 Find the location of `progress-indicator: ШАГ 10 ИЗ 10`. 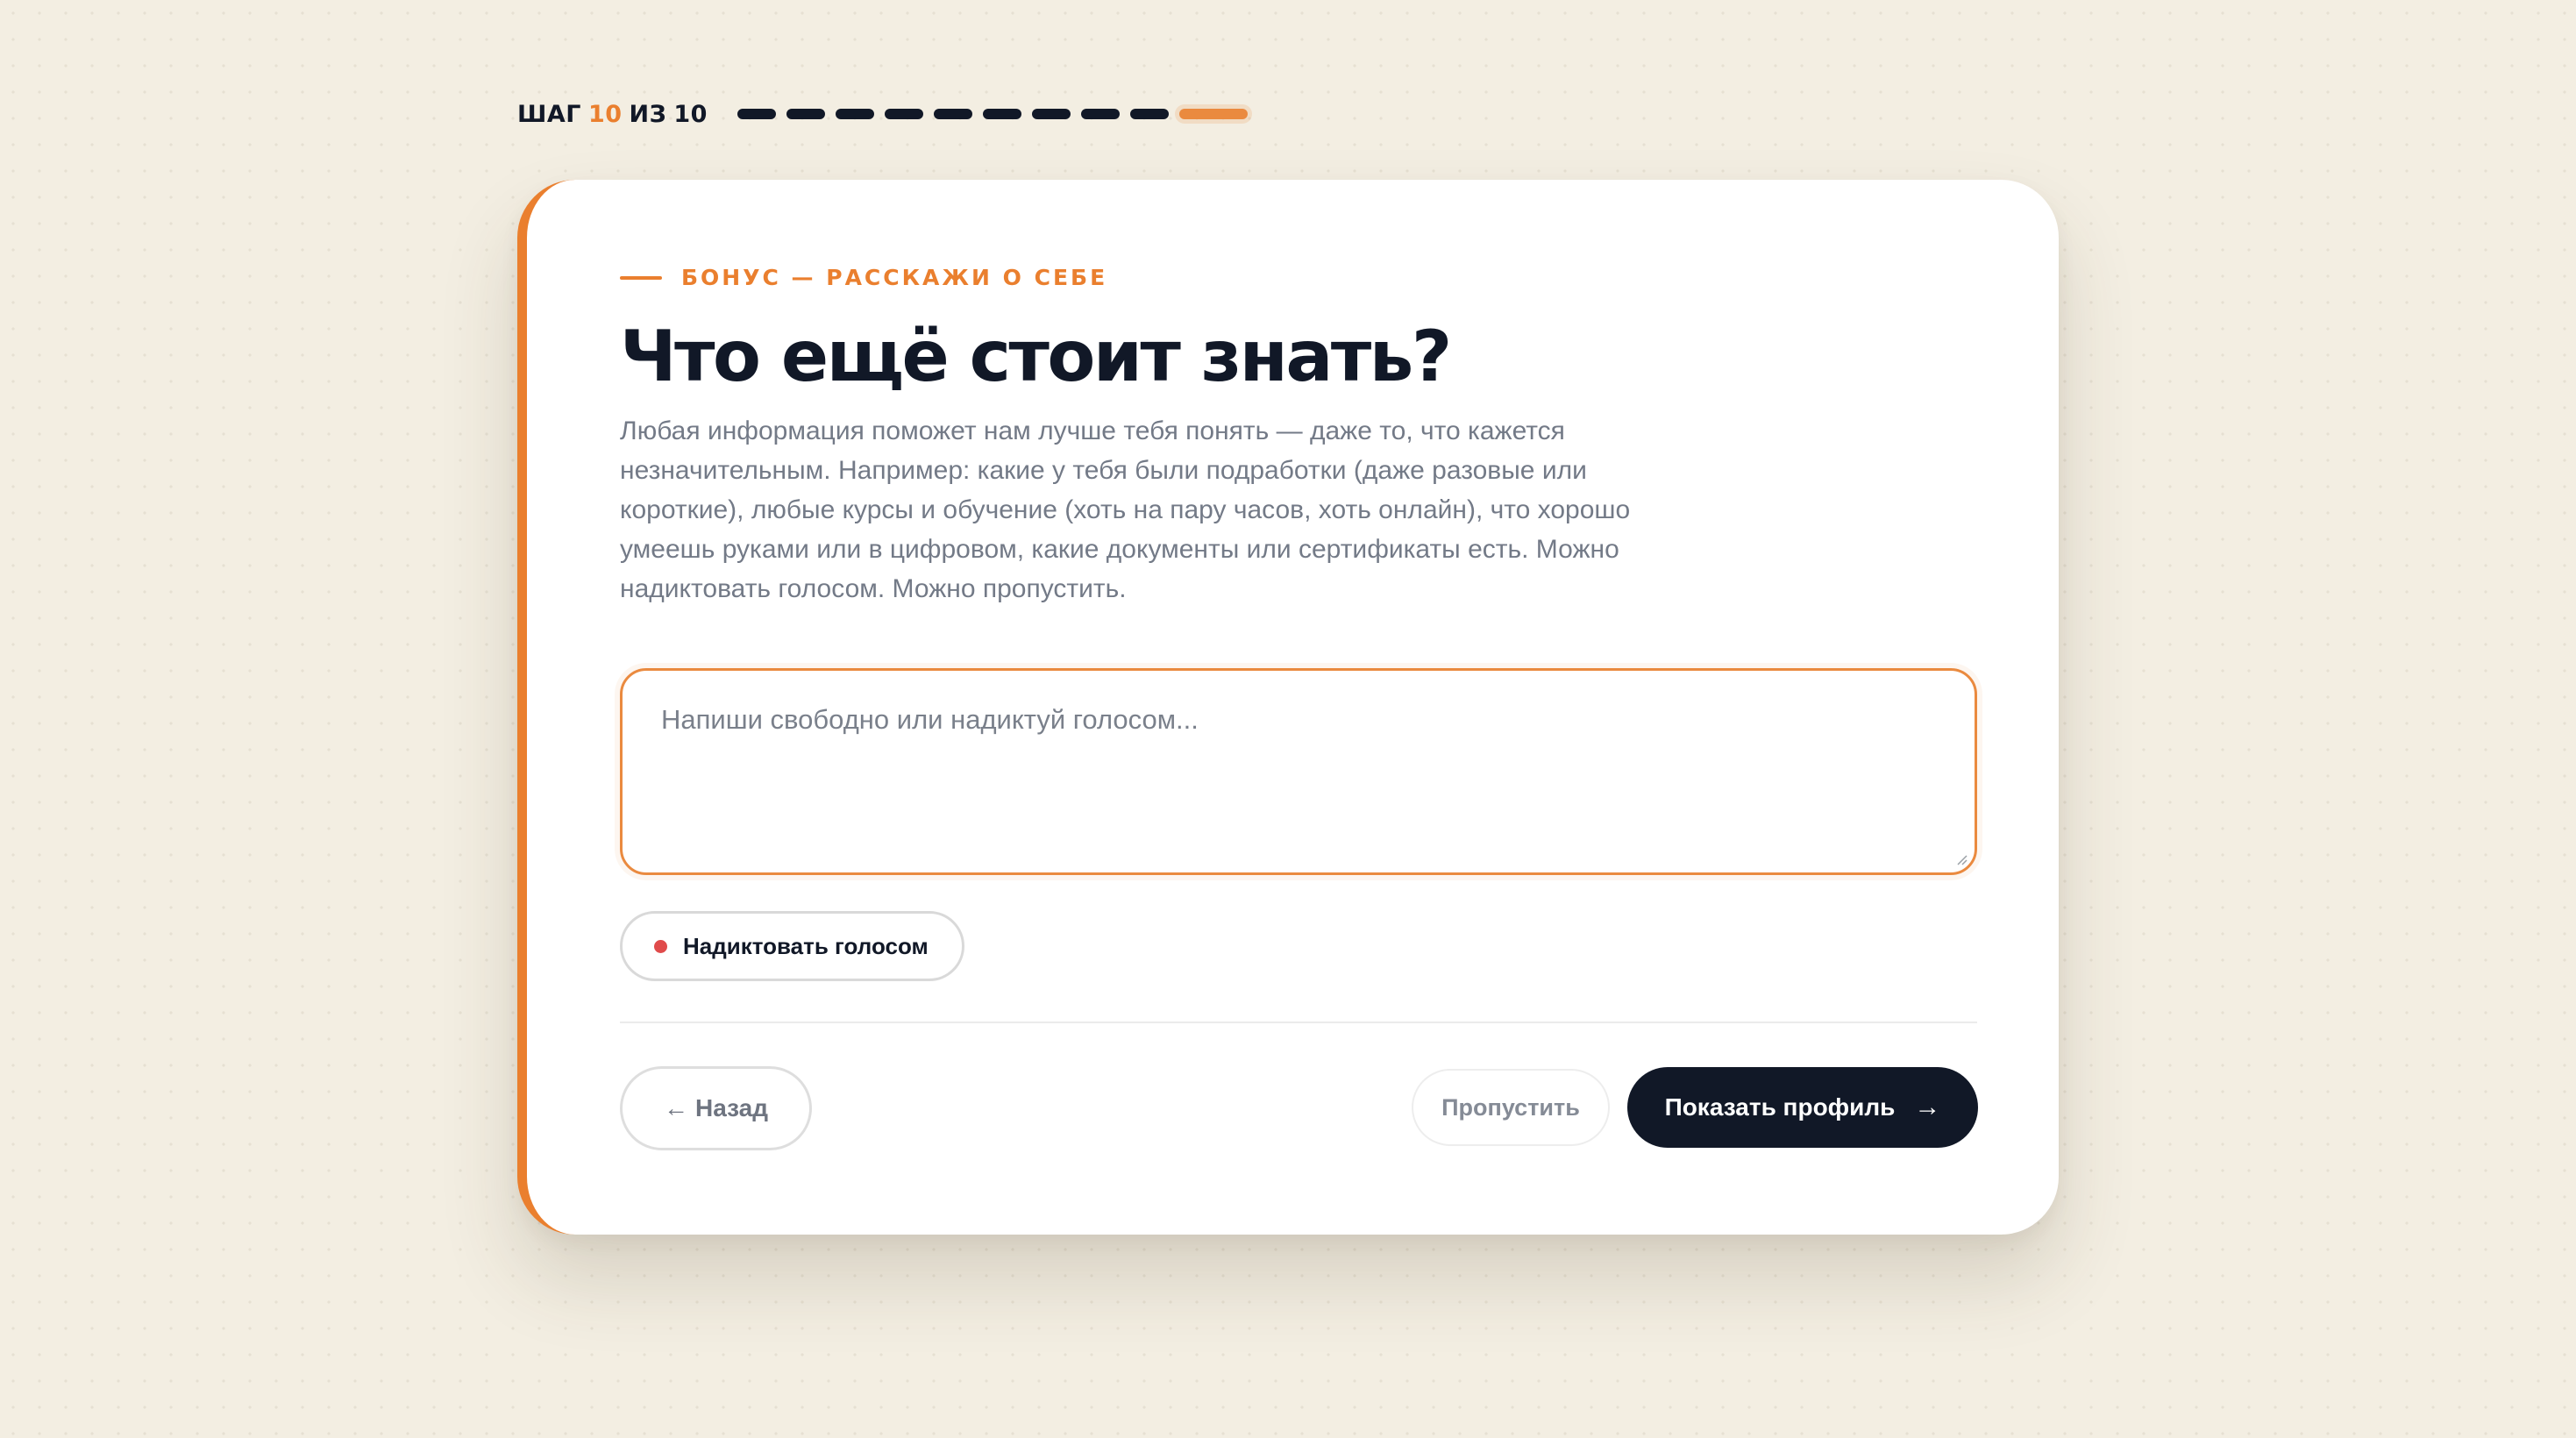

progress-indicator: ШАГ 10 ИЗ 10 is located at coordinates (887, 114).